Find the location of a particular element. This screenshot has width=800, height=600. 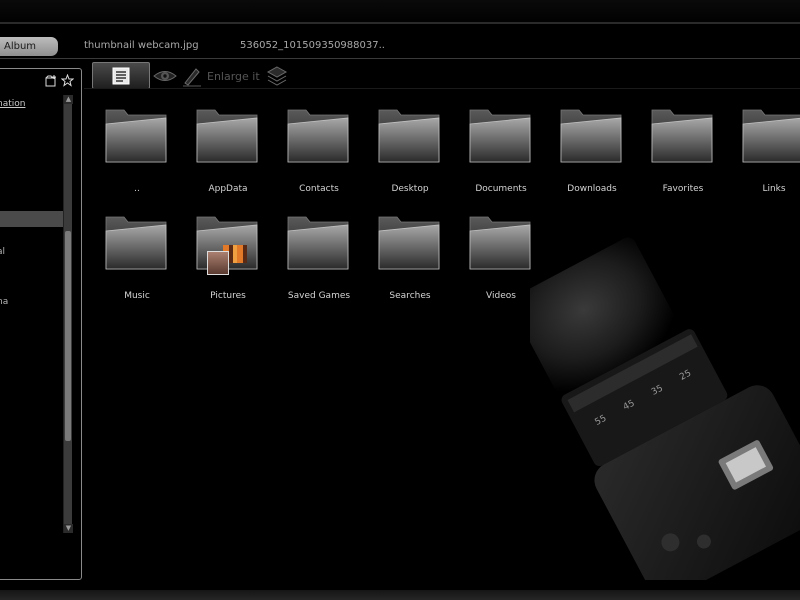

scroll-down-icon: ▼ is located at coordinates (68, 528).